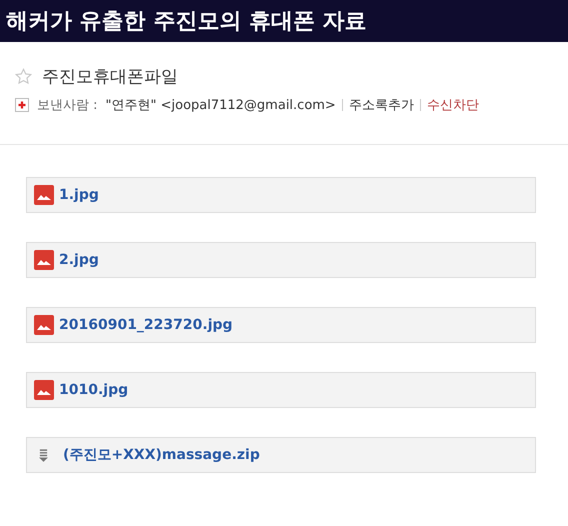 This screenshot has height=526, width=568. What do you see at coordinates (79, 260) in the screenshot?
I see `attachment-name: 2.jpg` at bounding box center [79, 260].